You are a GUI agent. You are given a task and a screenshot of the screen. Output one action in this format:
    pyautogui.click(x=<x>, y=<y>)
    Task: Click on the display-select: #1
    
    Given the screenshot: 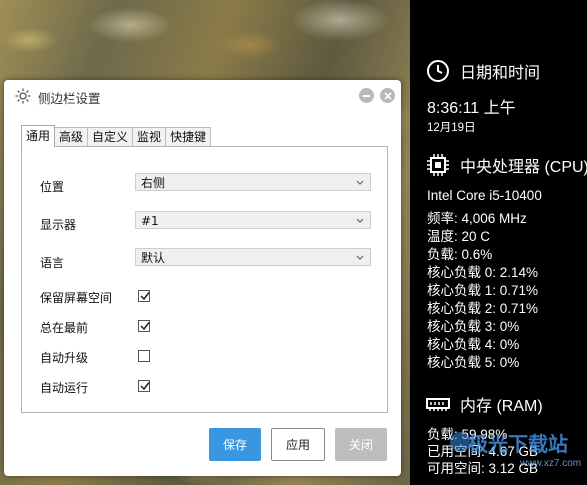 What is the action you would take?
    pyautogui.click(x=253, y=220)
    